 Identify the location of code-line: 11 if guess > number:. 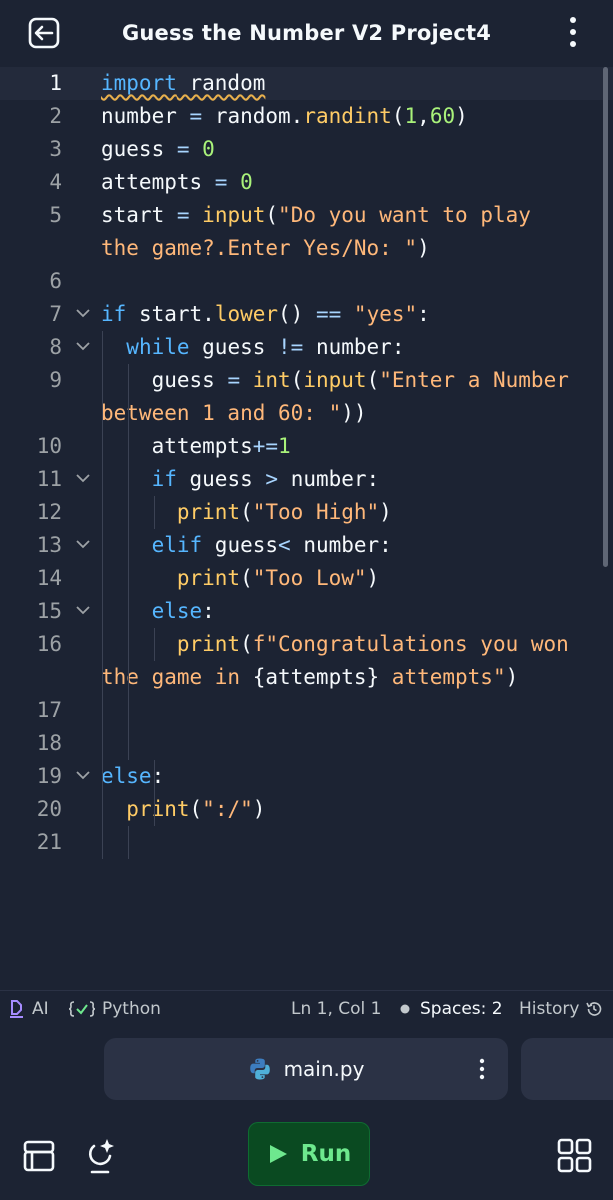
(306, 479).